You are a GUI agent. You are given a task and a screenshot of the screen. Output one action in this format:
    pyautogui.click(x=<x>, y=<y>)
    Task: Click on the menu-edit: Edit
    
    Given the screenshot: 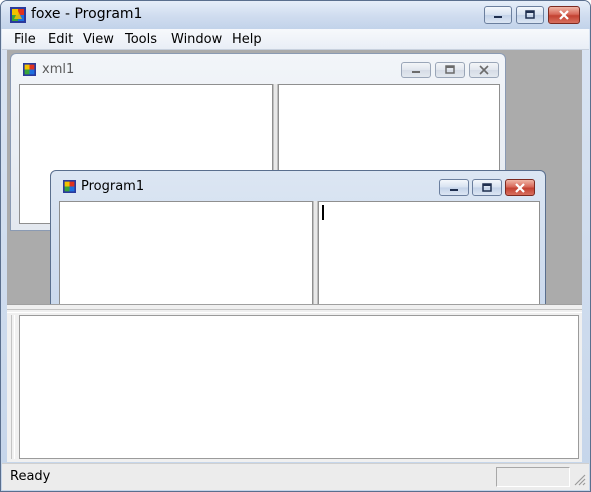 What is the action you would take?
    pyautogui.click(x=60, y=39)
    